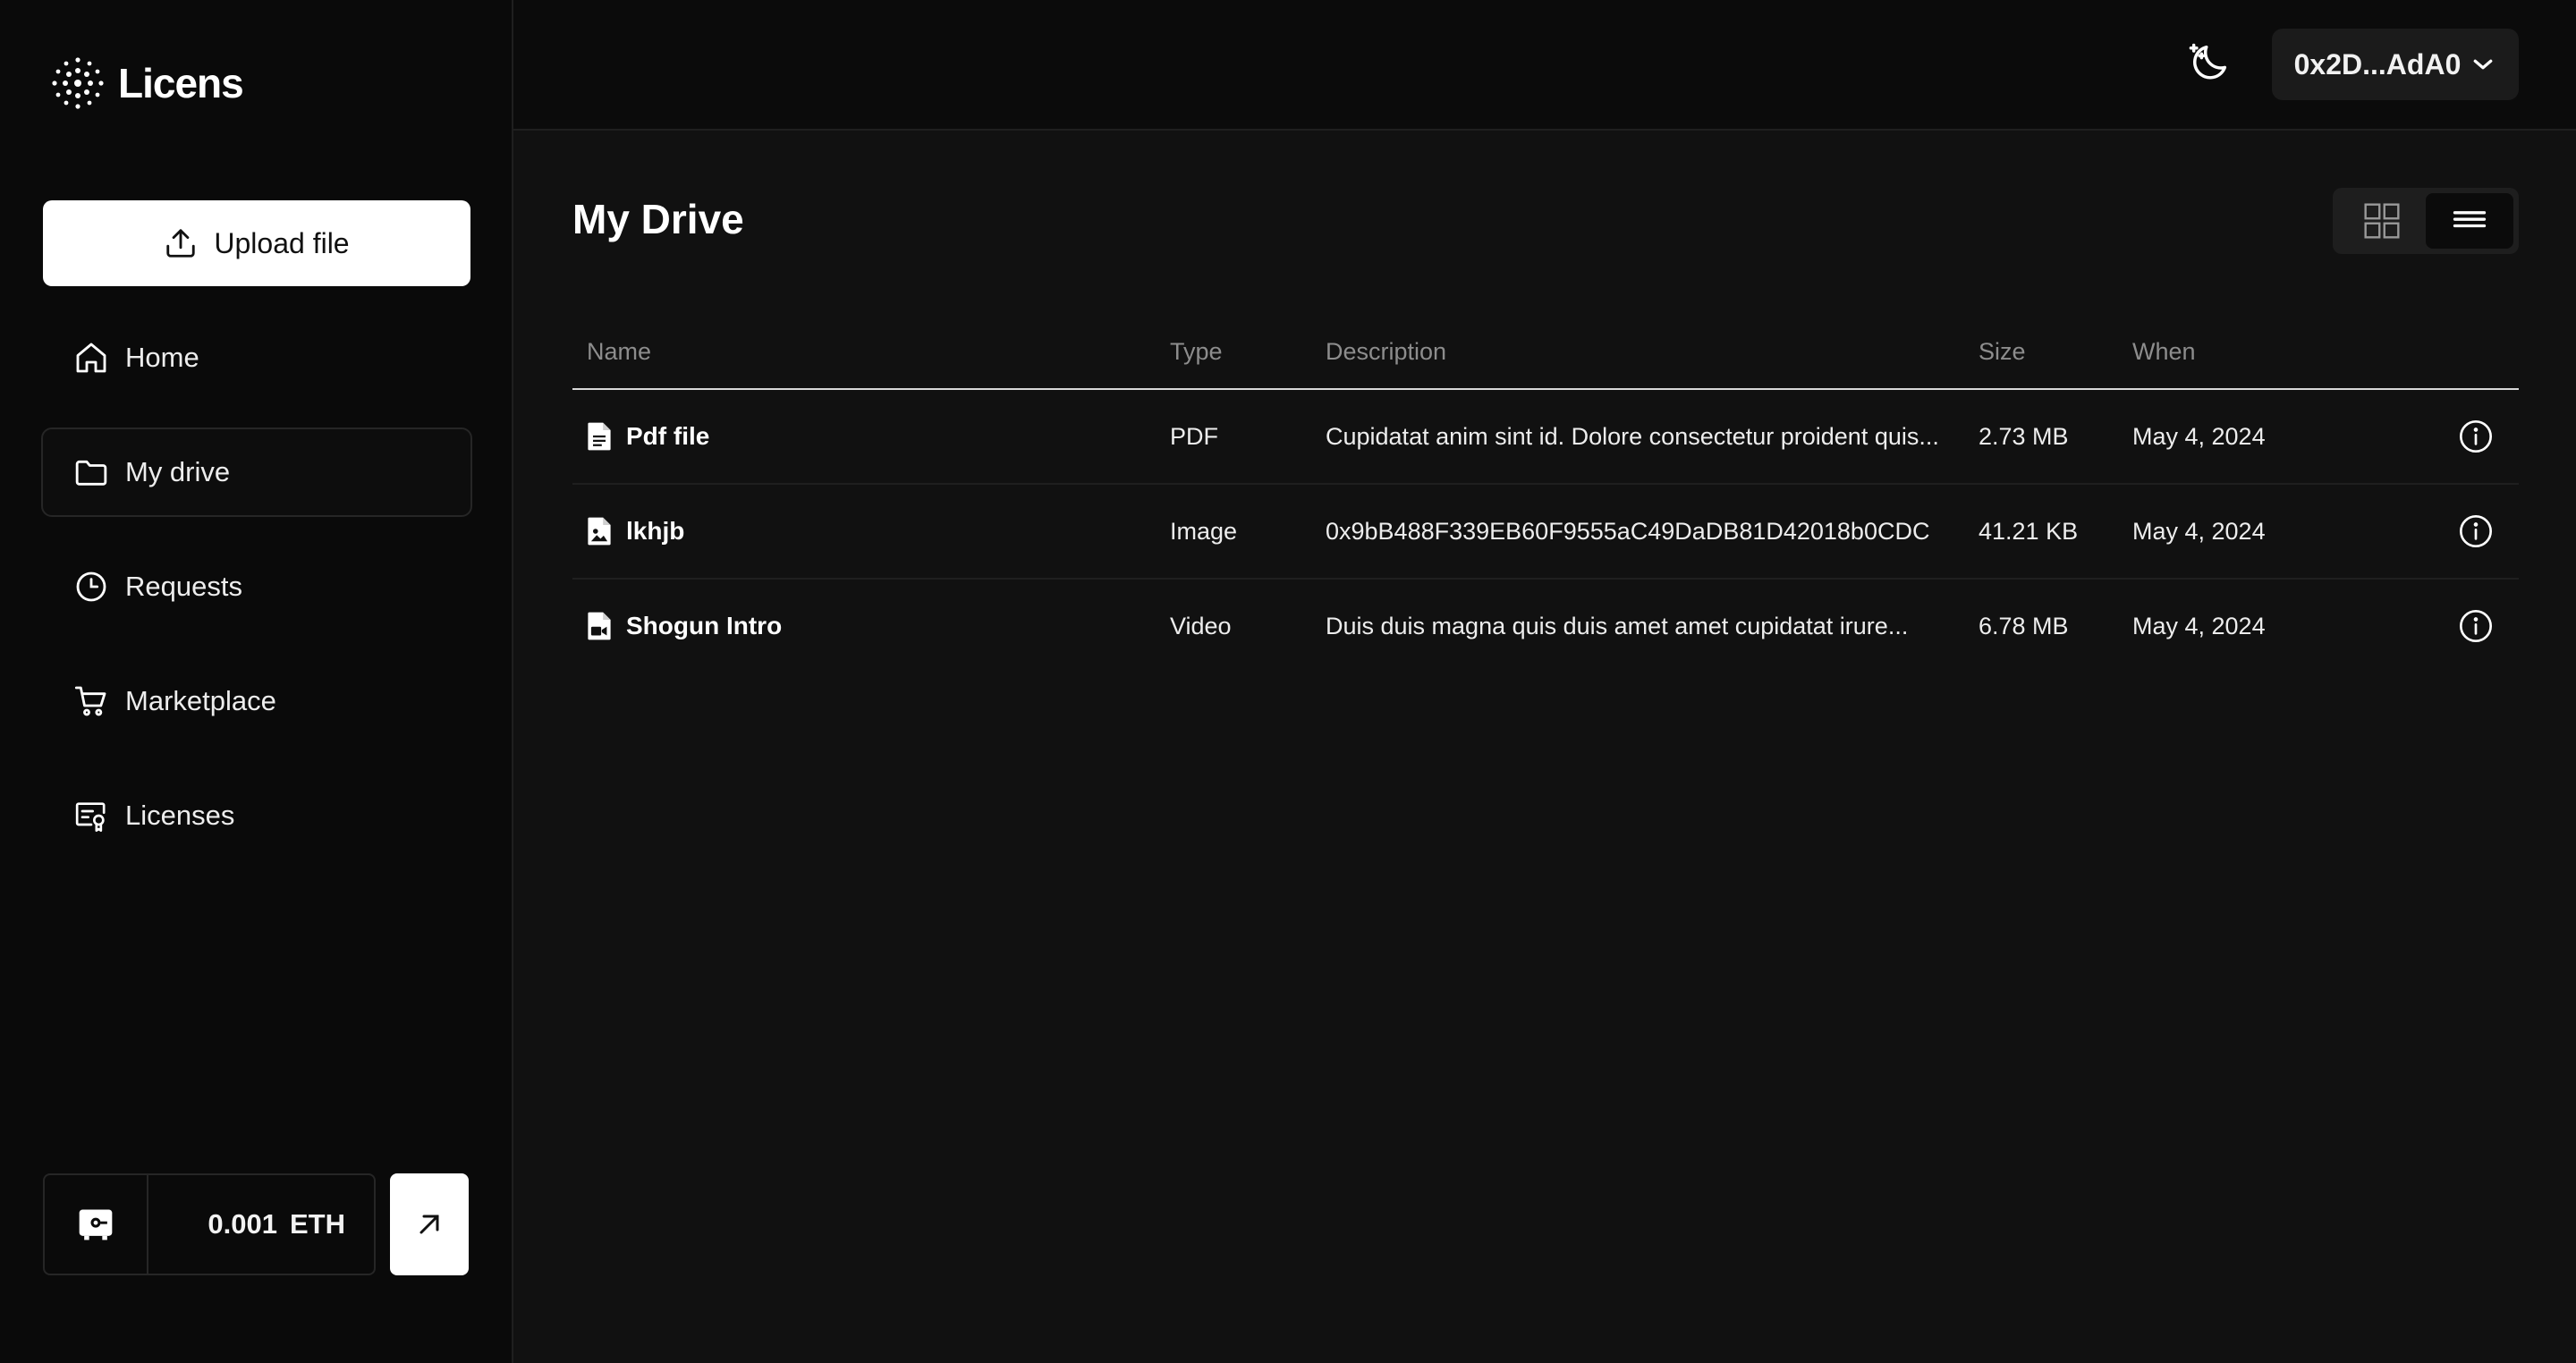 Image resolution: width=2576 pixels, height=1363 pixels. What do you see at coordinates (704, 625) in the screenshot?
I see `file-name: Shogun Intro` at bounding box center [704, 625].